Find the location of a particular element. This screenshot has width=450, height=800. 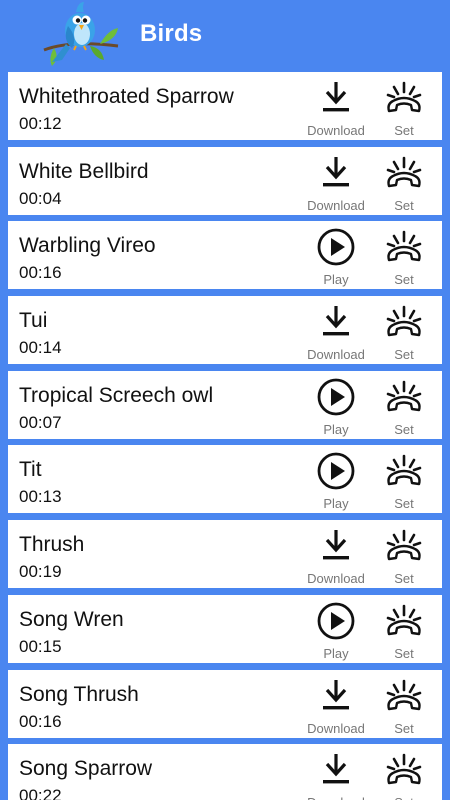

sound-list-item: Tropical Screech owl 00:07 Play Set is located at coordinates (225, 404).